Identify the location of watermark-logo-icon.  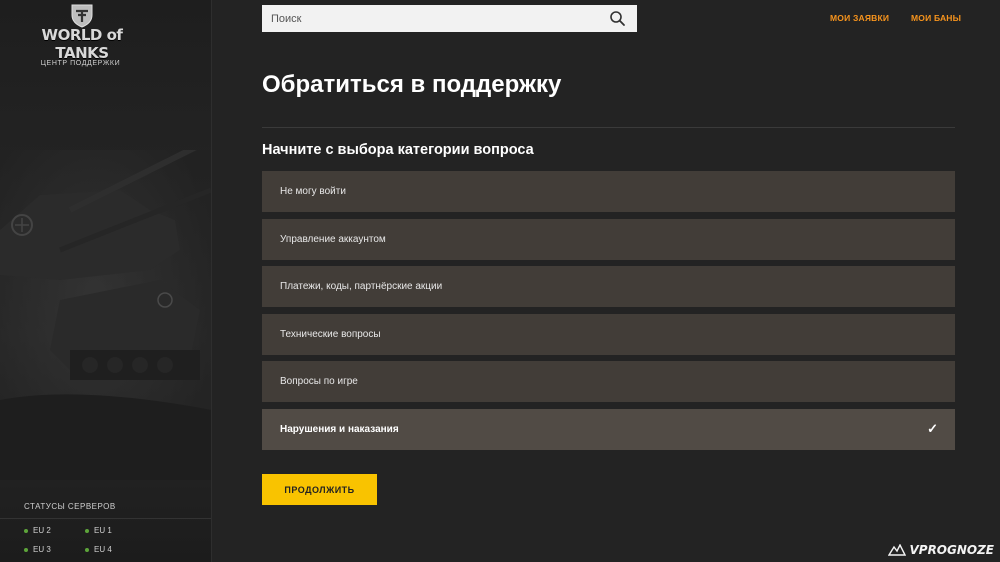
(897, 550).